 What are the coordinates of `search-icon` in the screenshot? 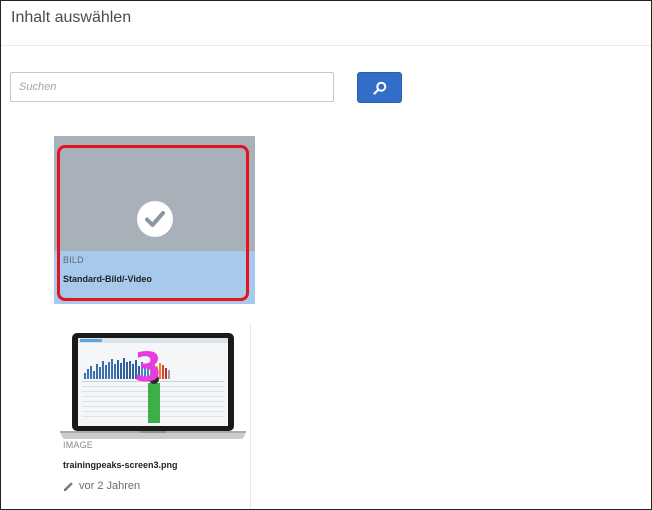 It's located at (379, 88).